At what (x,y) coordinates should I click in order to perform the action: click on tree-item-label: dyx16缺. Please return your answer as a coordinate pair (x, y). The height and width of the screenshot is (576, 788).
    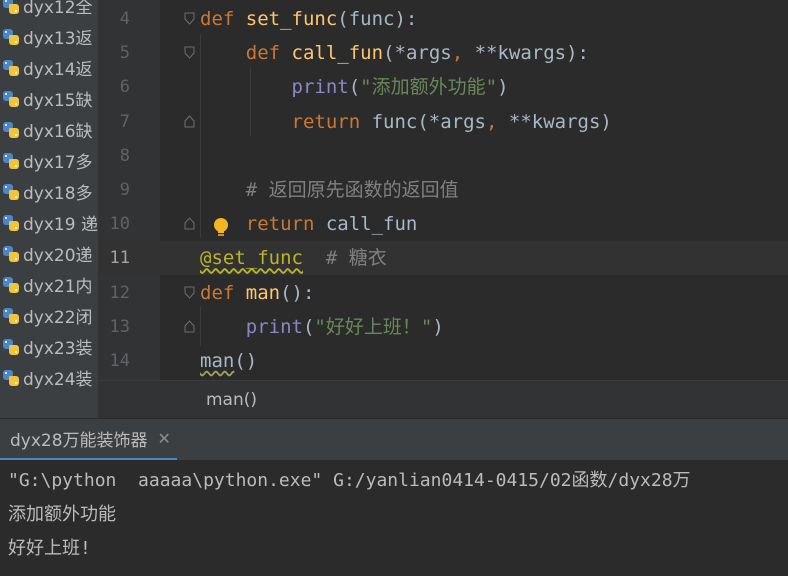
    Looking at the image, I should click on (58, 132).